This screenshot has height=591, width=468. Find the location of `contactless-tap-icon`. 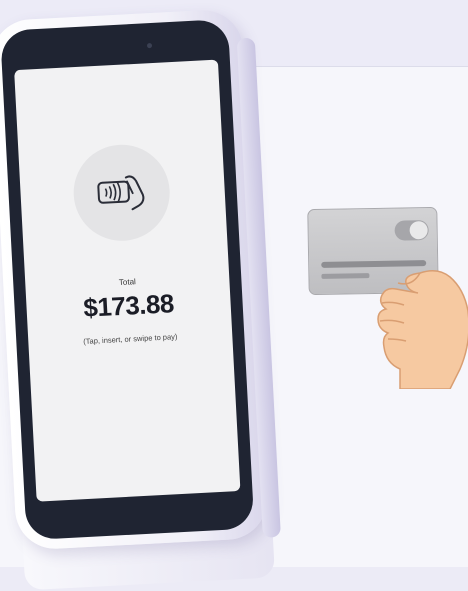

contactless-tap-icon is located at coordinates (121, 193).